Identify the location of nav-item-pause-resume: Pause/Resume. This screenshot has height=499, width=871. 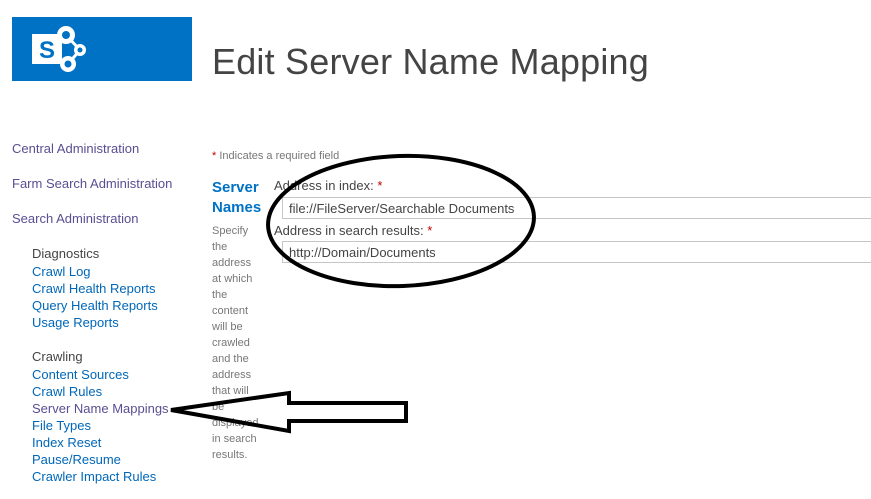
(76, 459).